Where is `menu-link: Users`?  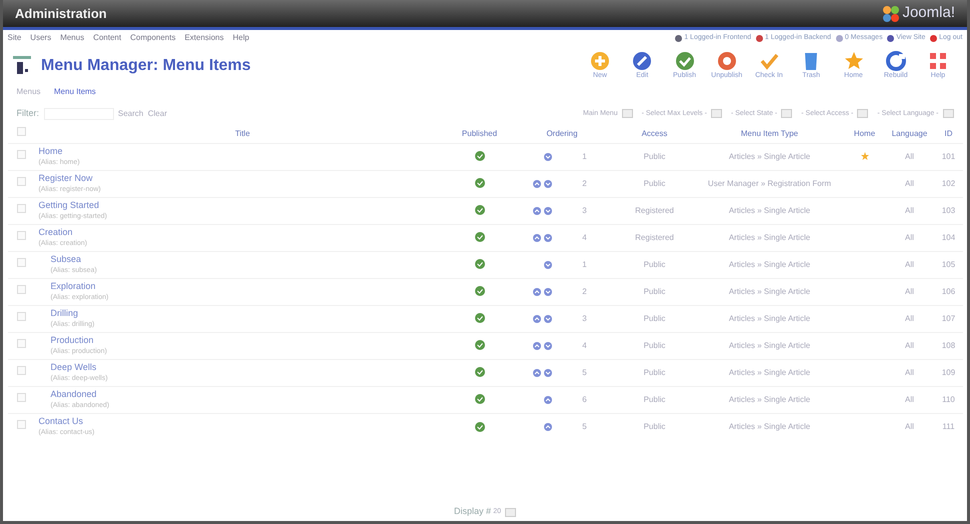
menu-link: Users is located at coordinates (41, 38).